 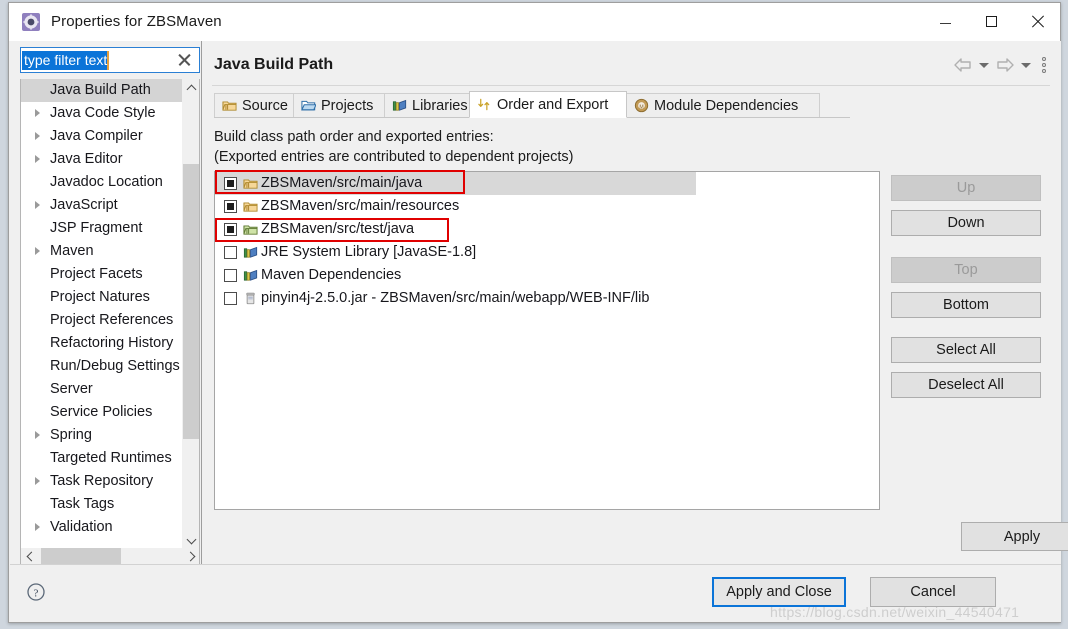 I want to click on classpath-entry-row: JRE System Library [JavaSE-1.8], so click(x=547, y=252).